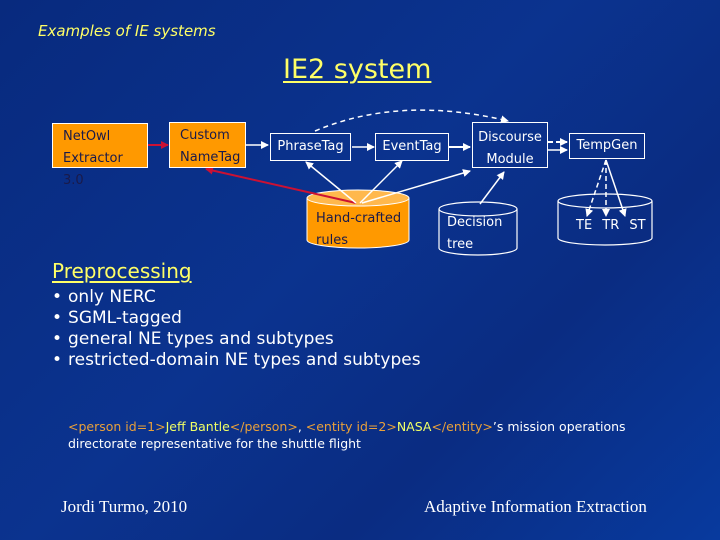  I want to click on output-te: TE, so click(584, 225).